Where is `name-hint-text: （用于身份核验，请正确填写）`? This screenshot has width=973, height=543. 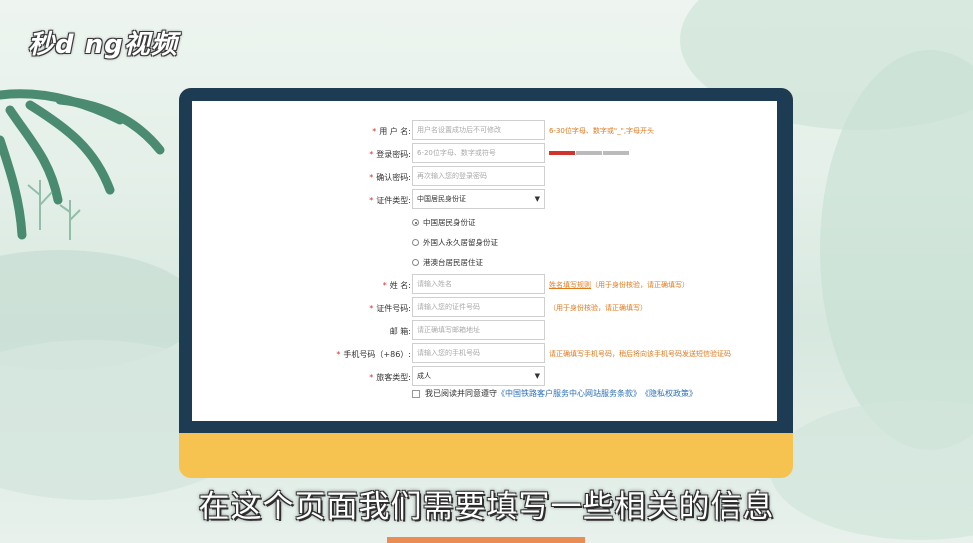 name-hint-text: （用于身份核验，请正确填写） is located at coordinates (640, 285).